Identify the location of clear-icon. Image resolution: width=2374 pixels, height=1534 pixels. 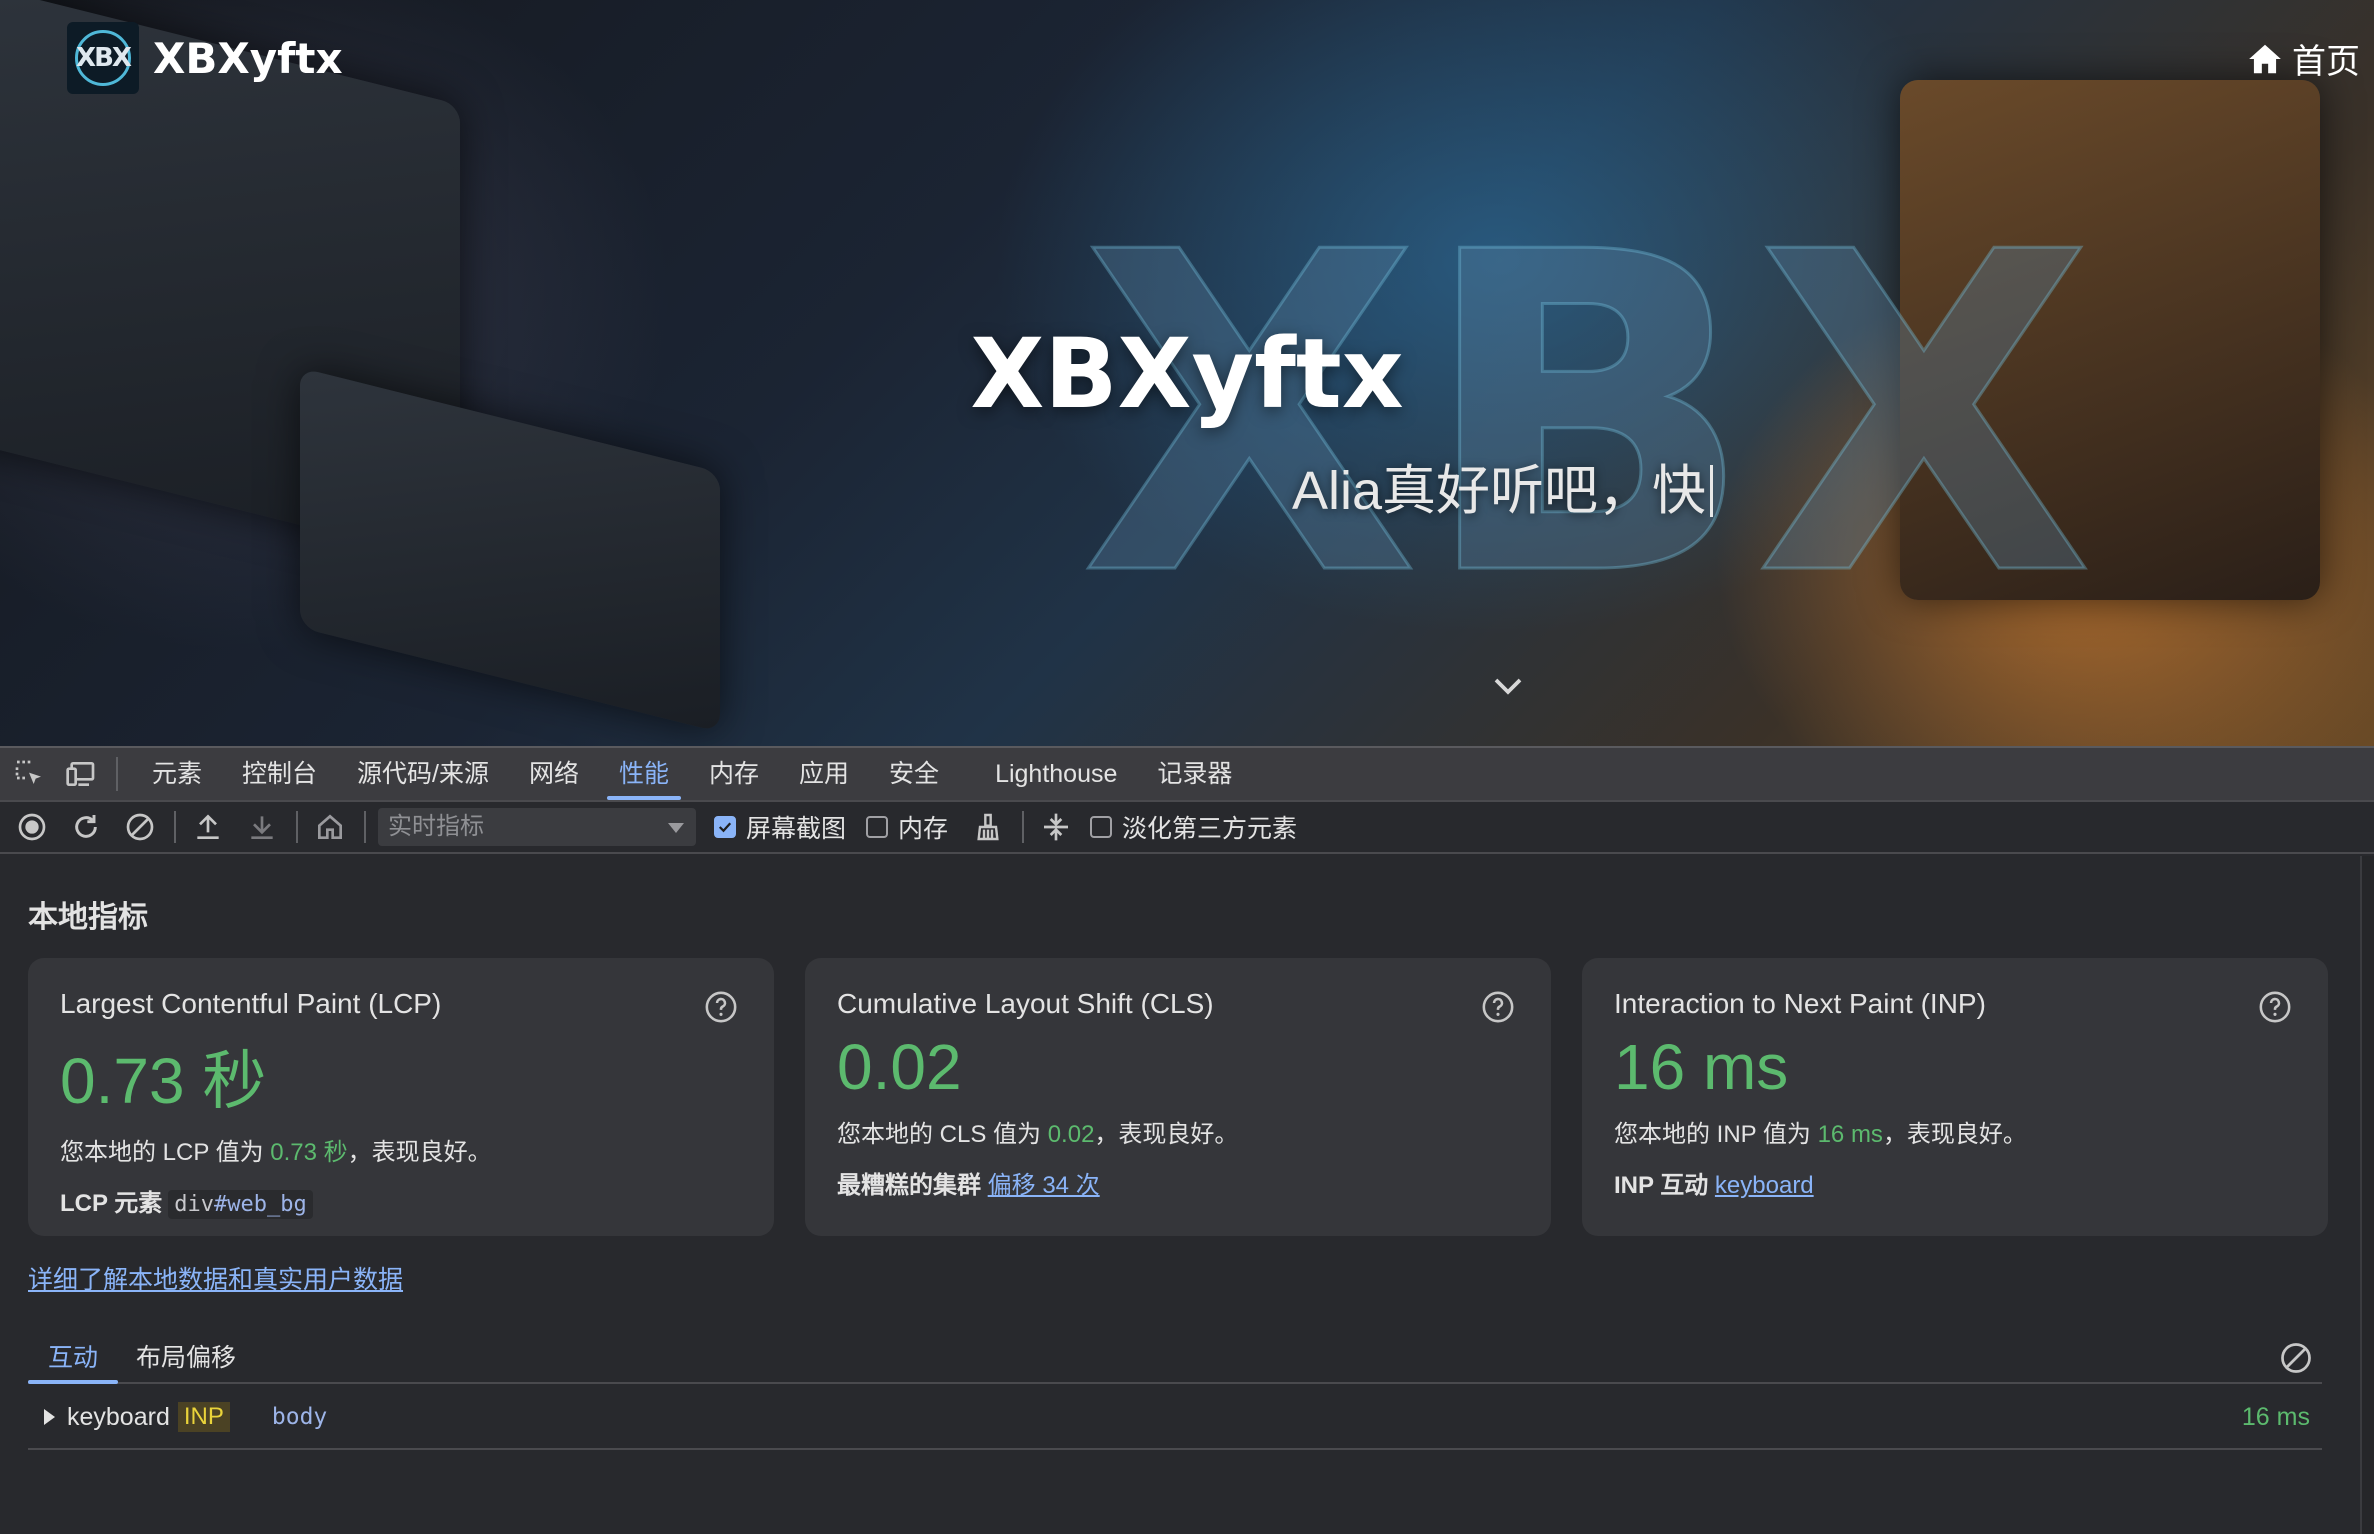
(140, 827).